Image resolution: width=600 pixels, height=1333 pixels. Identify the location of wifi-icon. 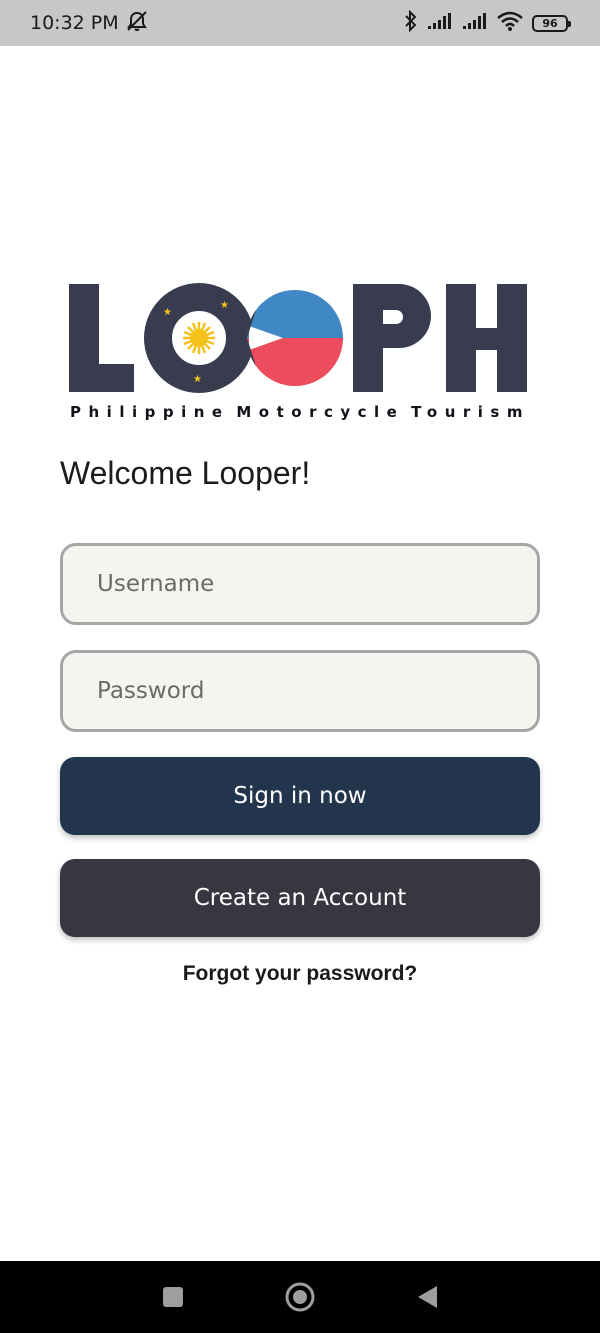
(510, 23).